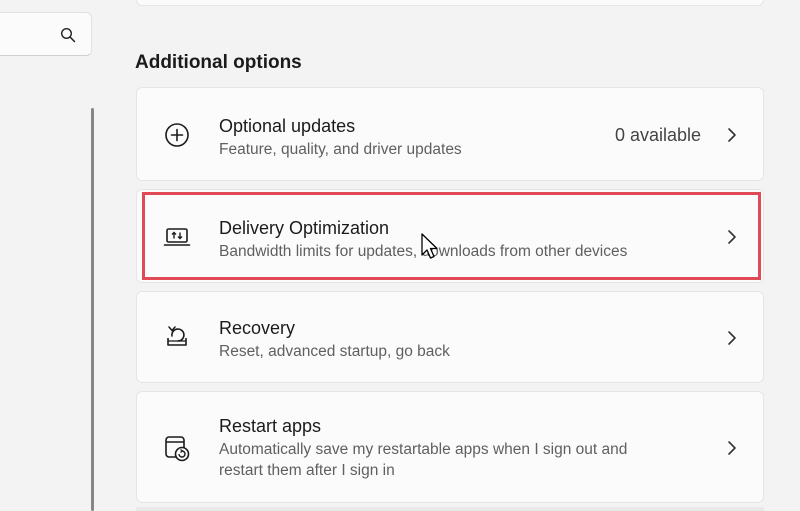 Image resolution: width=800 pixels, height=511 pixels. I want to click on next-card-stub, so click(450, 509).